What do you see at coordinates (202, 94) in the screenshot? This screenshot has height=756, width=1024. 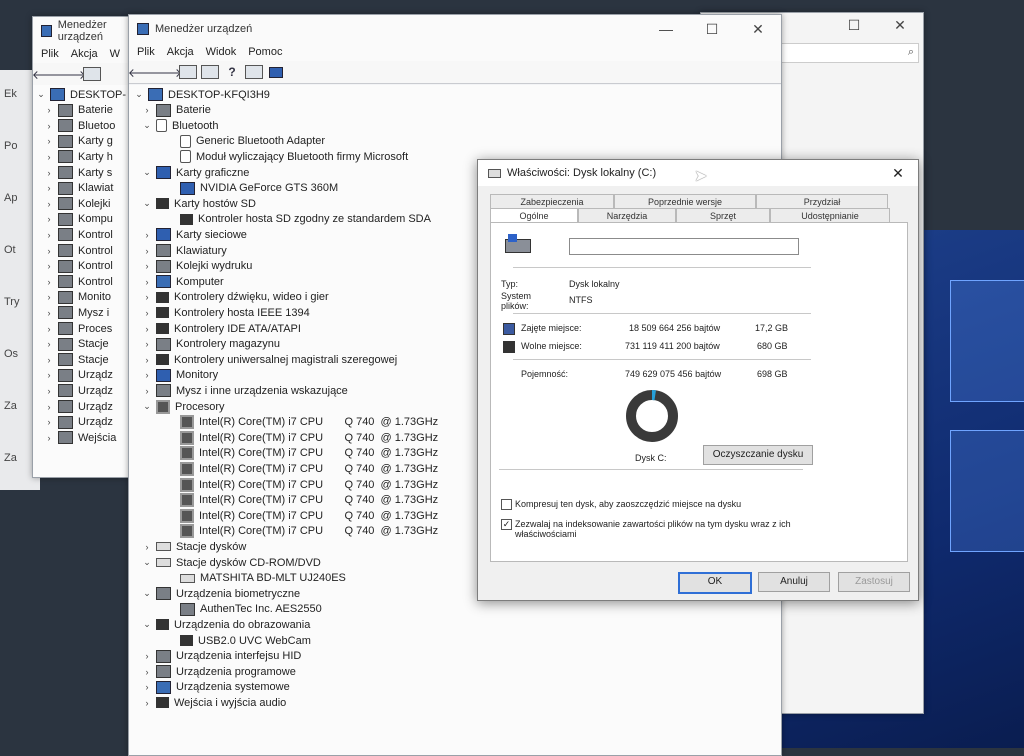 I see `tree-root: ⌄ DESKTOP-KFQI3H9` at bounding box center [202, 94].